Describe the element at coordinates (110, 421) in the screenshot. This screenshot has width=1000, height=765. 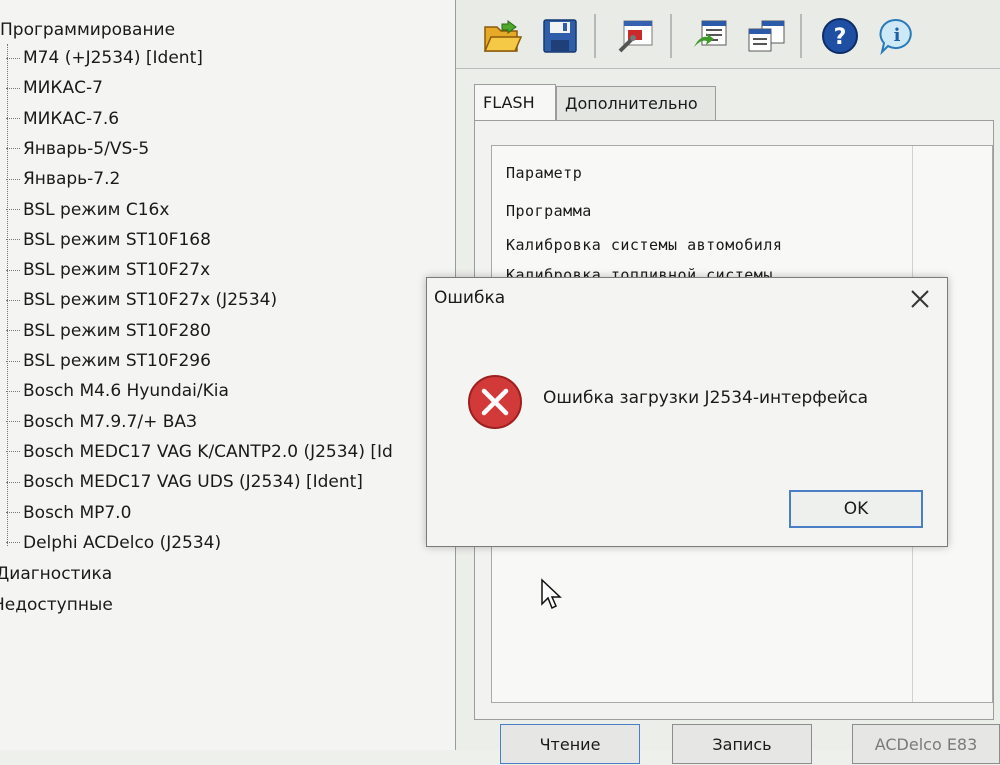
I see `tree-item-label: Bosch M7.9.7/+ ВАЗ` at that location.